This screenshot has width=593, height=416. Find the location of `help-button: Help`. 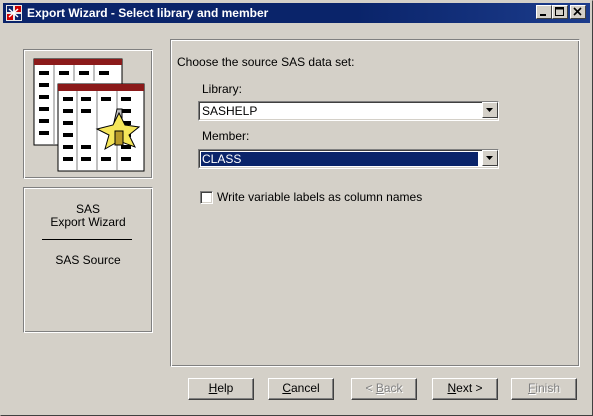

help-button: Help is located at coordinates (221, 389).